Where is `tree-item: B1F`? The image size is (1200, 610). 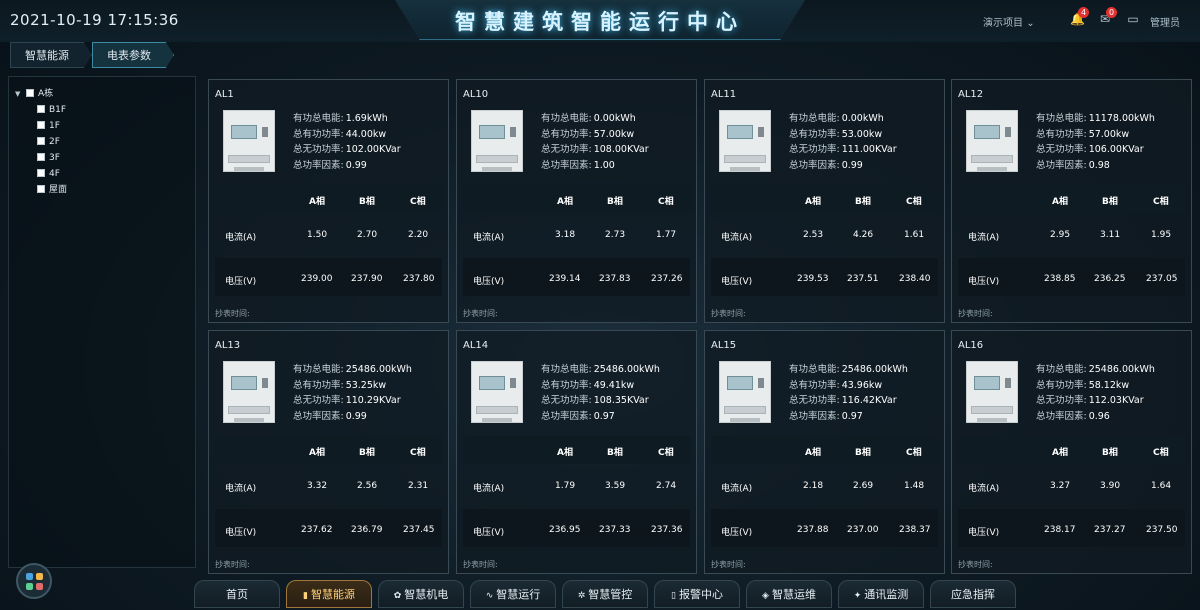
tree-item: B1F is located at coordinates (51, 110).